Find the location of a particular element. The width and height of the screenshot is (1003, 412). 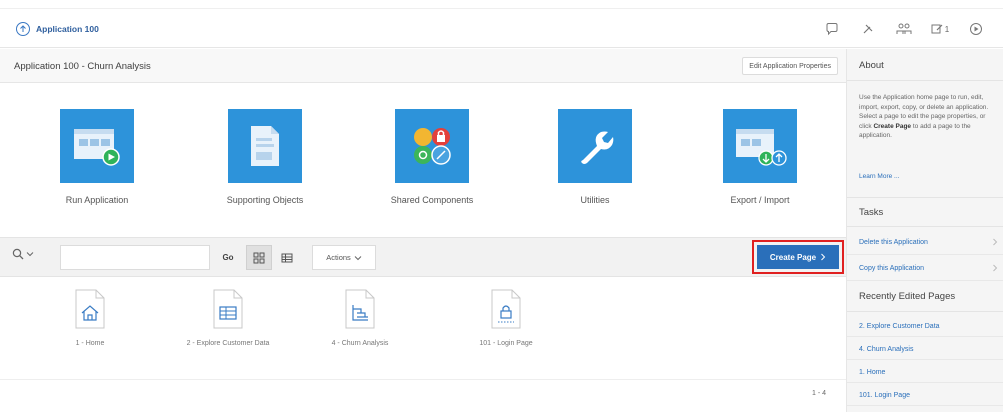

tile-label: Run Application is located at coordinates (97, 200).